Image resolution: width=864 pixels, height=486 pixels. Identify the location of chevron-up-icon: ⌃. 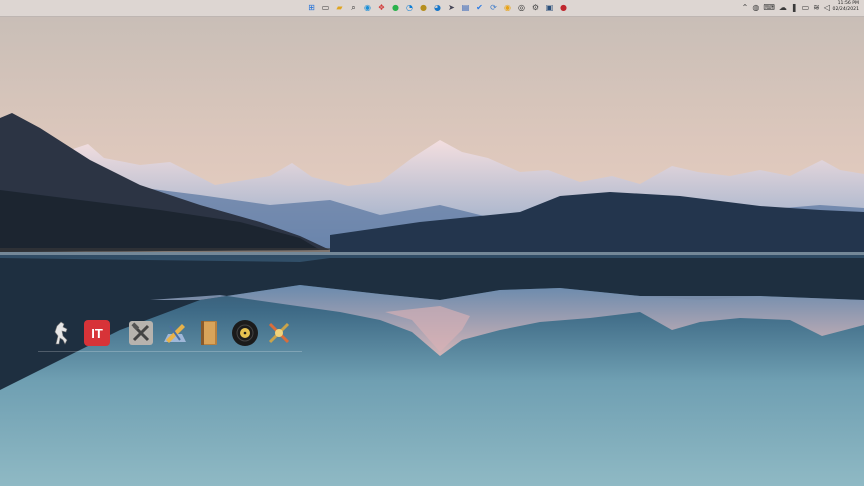
(745, 8).